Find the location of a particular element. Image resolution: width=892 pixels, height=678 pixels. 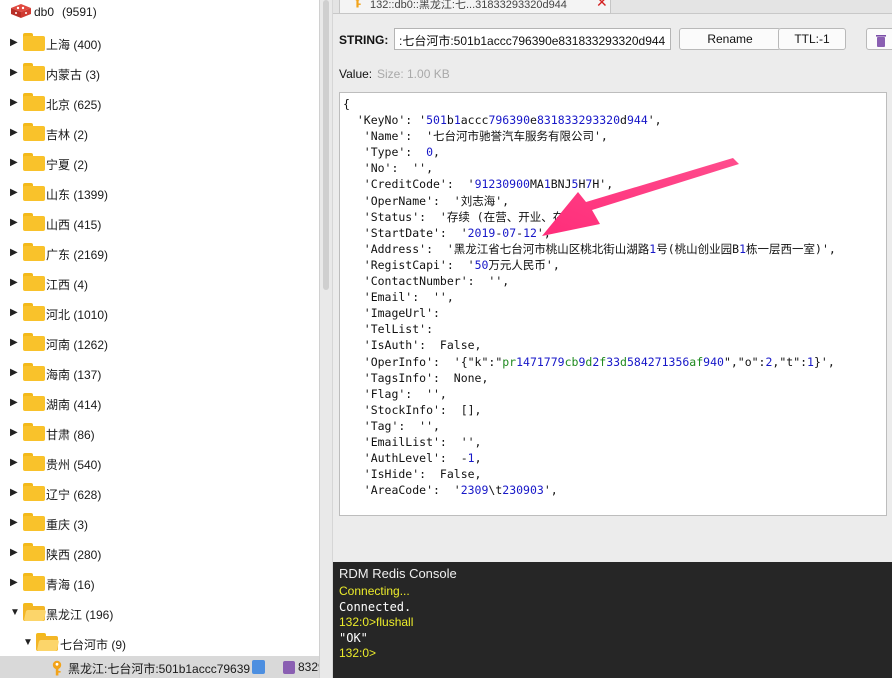

console-line: "OK" is located at coordinates (353, 637).